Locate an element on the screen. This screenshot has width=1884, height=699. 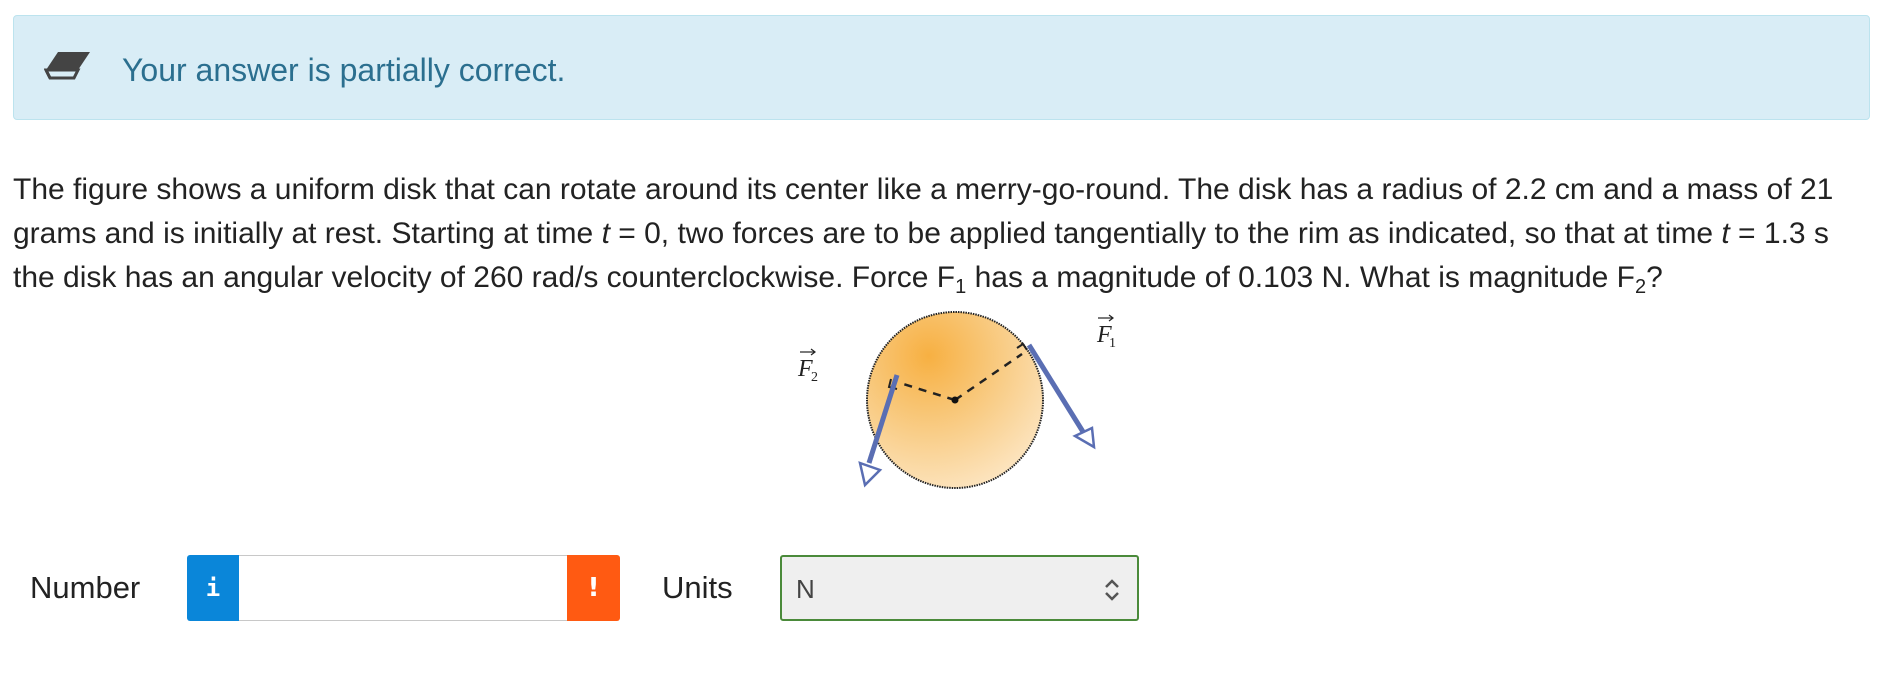
question-part: ? is located at coordinates (1654, 277).